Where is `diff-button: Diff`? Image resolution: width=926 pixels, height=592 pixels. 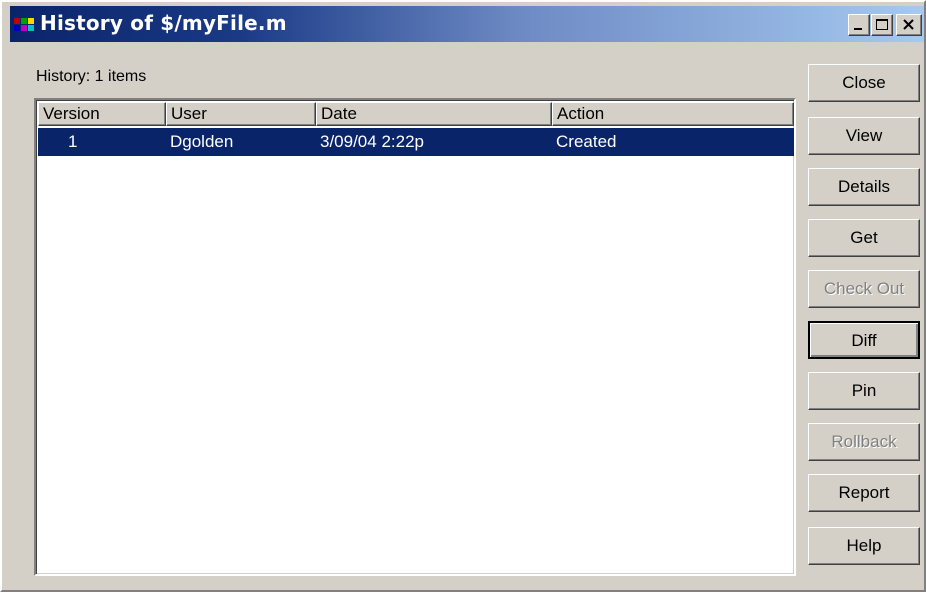
diff-button: Diff is located at coordinates (864, 340).